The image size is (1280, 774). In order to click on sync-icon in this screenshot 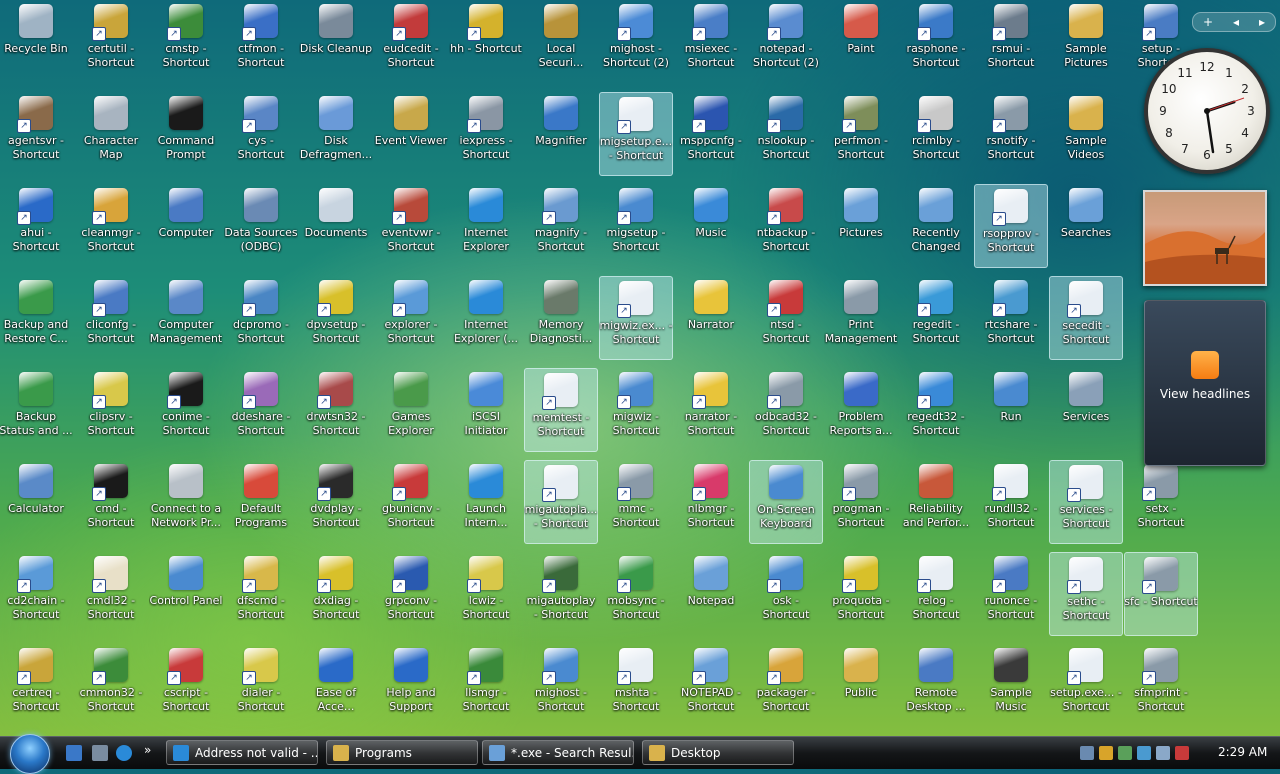, I will do `click(1144, 753)`.